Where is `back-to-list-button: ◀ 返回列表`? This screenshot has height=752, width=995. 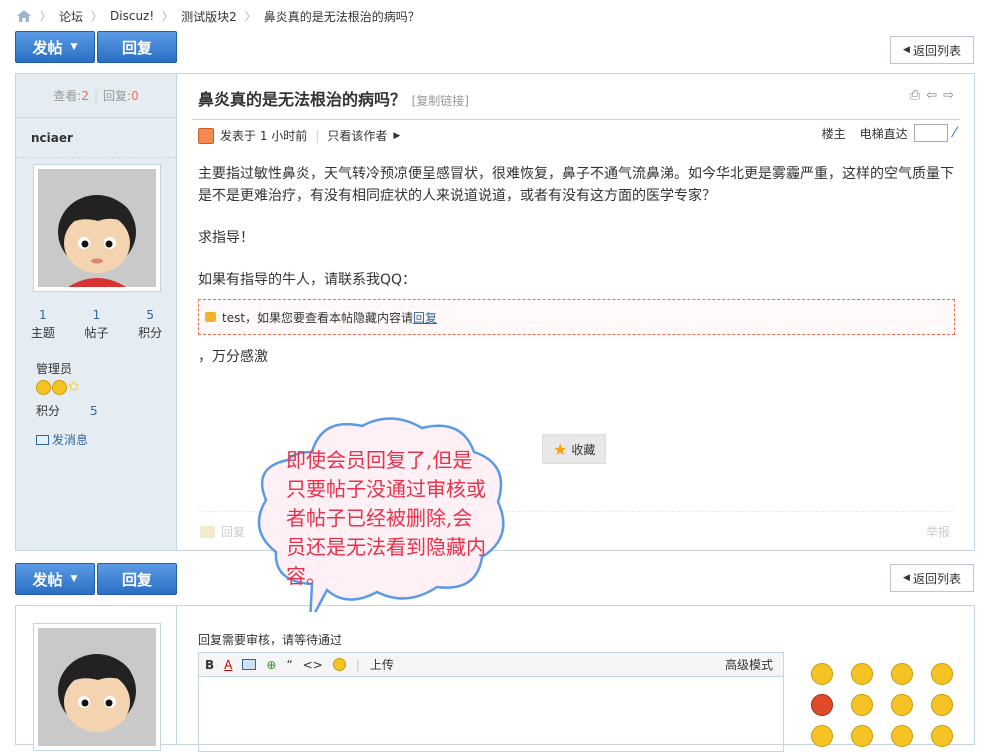
back-to-list-button: ◀ 返回列表 is located at coordinates (932, 50).